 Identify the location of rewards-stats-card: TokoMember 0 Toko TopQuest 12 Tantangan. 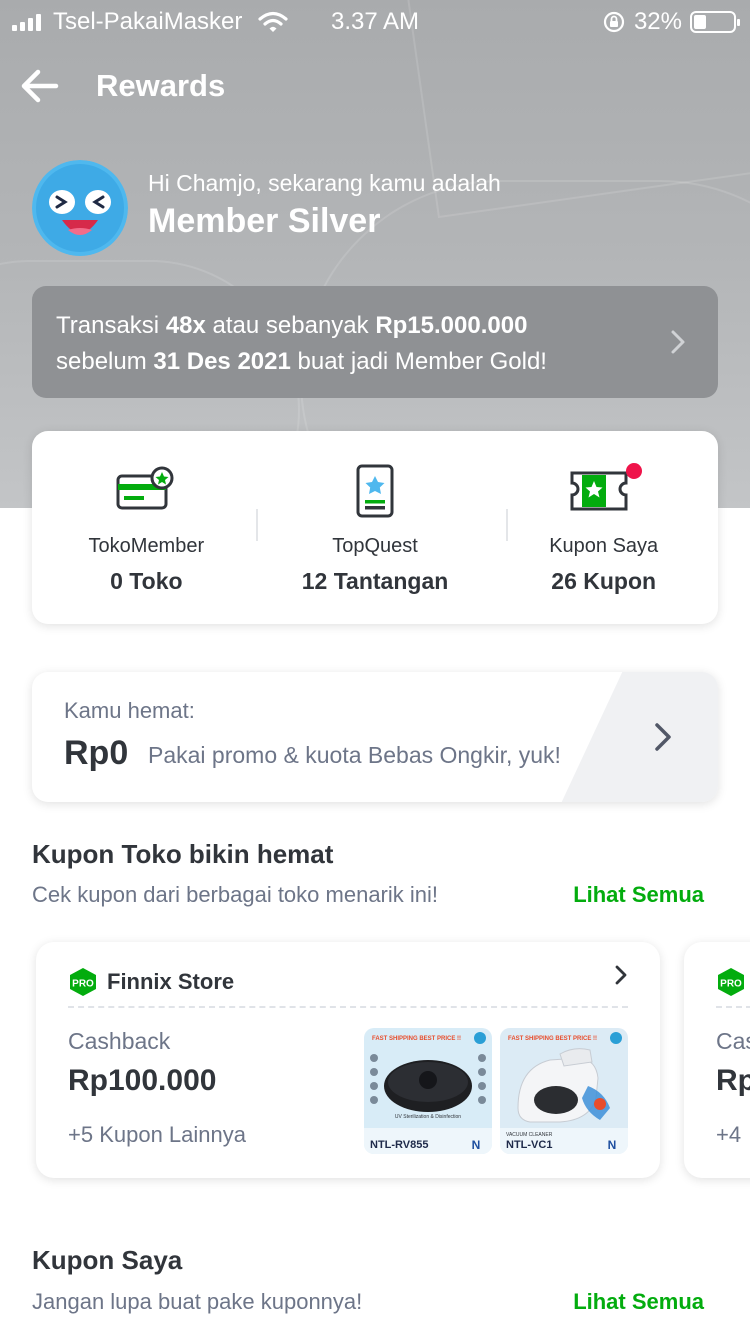
(375, 527).